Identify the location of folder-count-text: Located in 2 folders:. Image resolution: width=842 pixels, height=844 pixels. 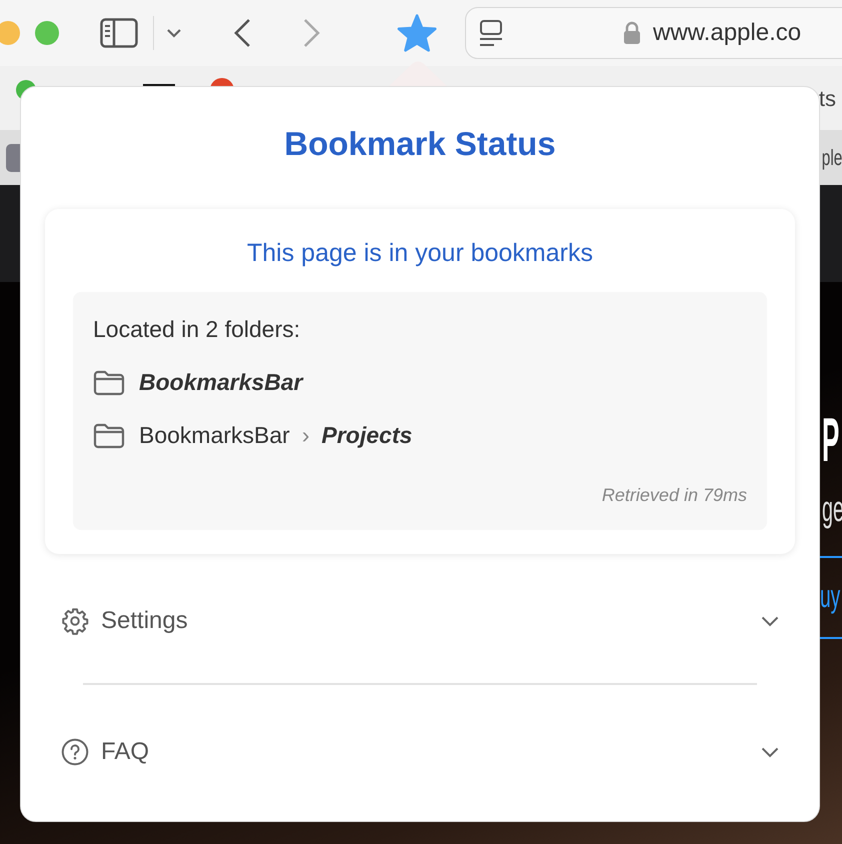
(197, 329).